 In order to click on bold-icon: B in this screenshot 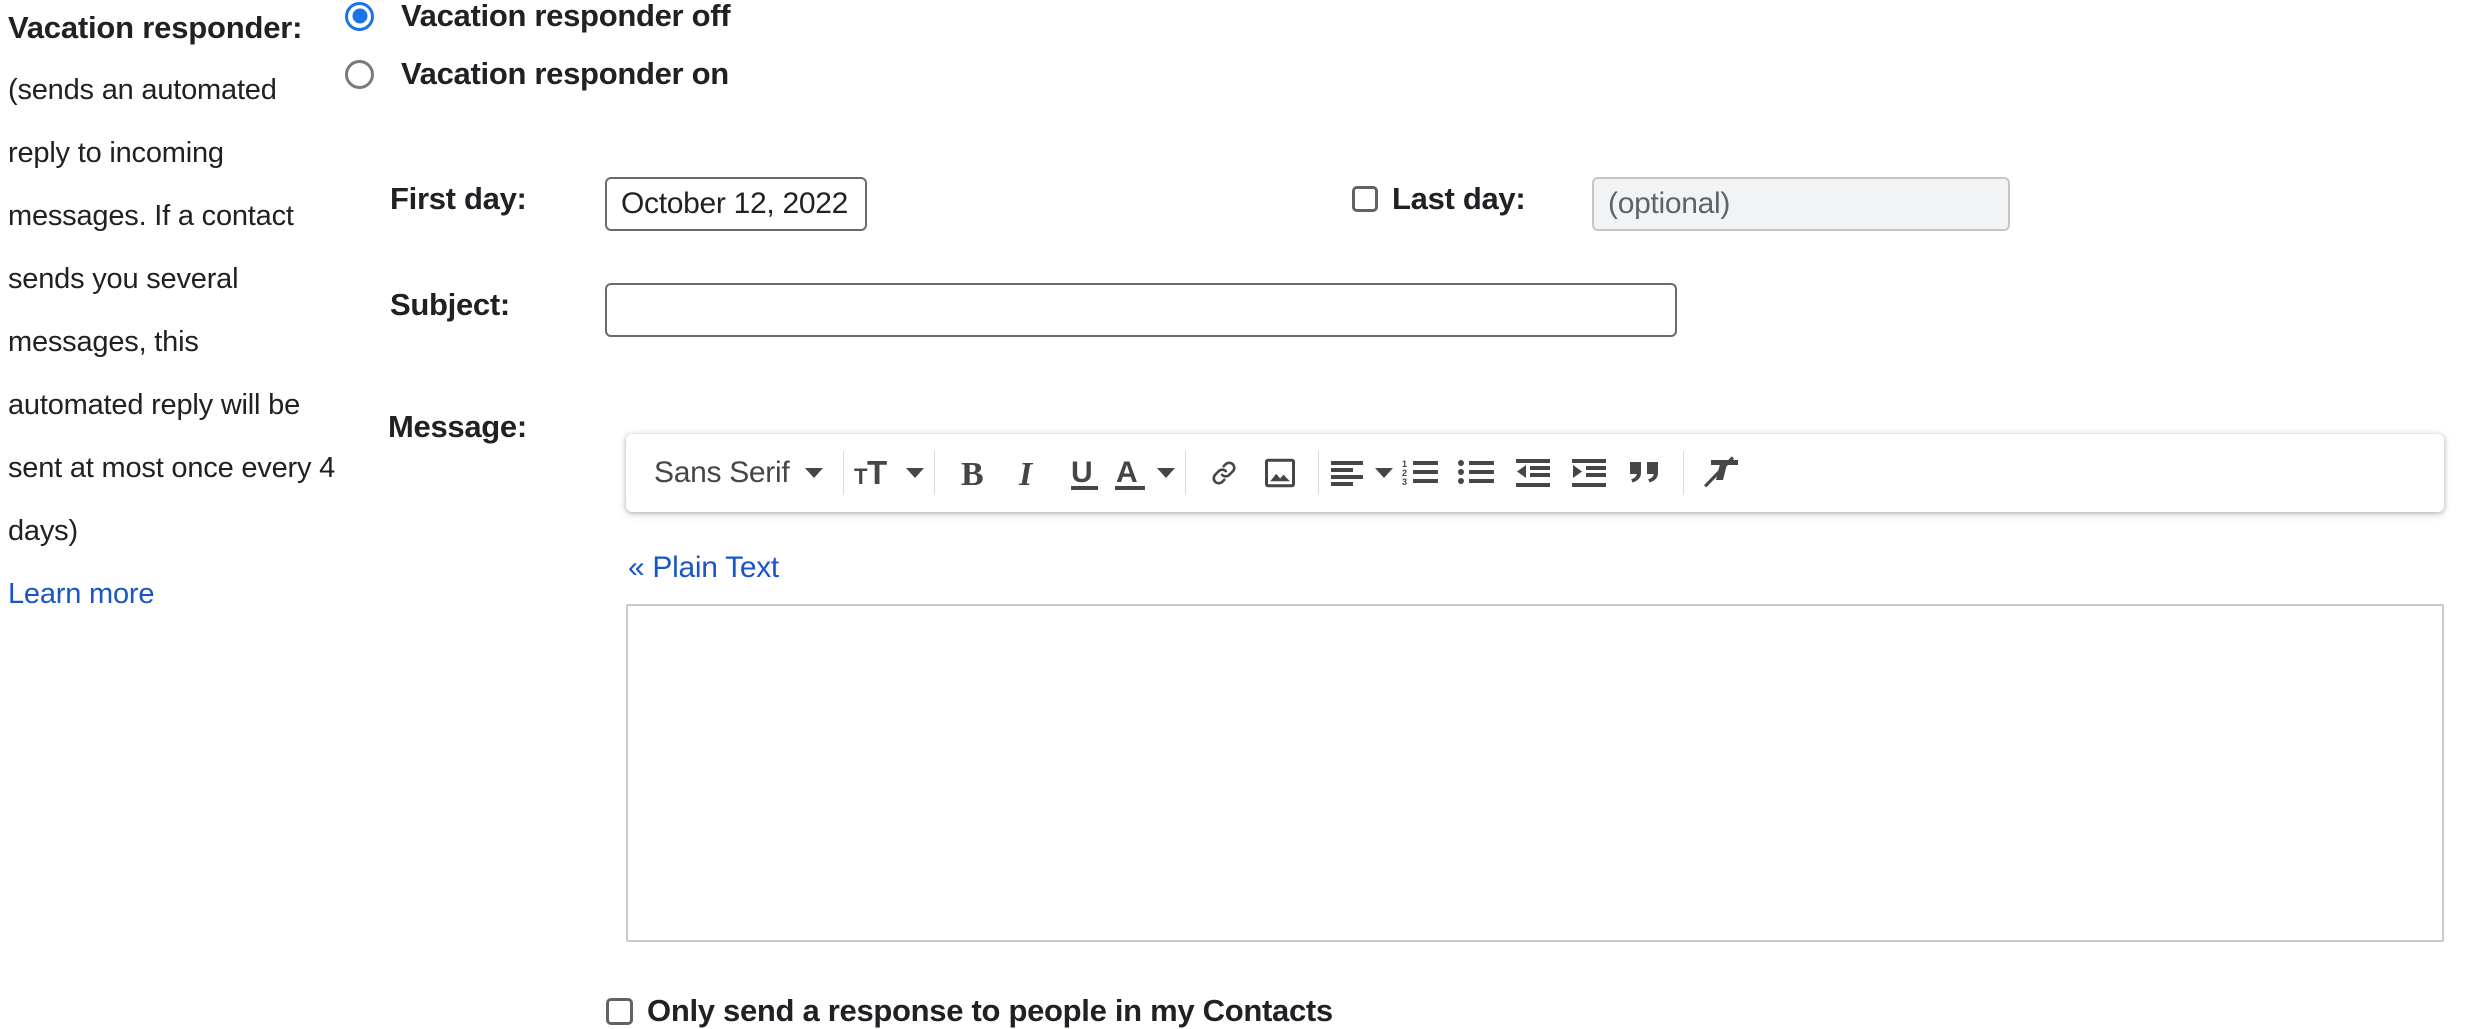, I will do `click(973, 473)`.